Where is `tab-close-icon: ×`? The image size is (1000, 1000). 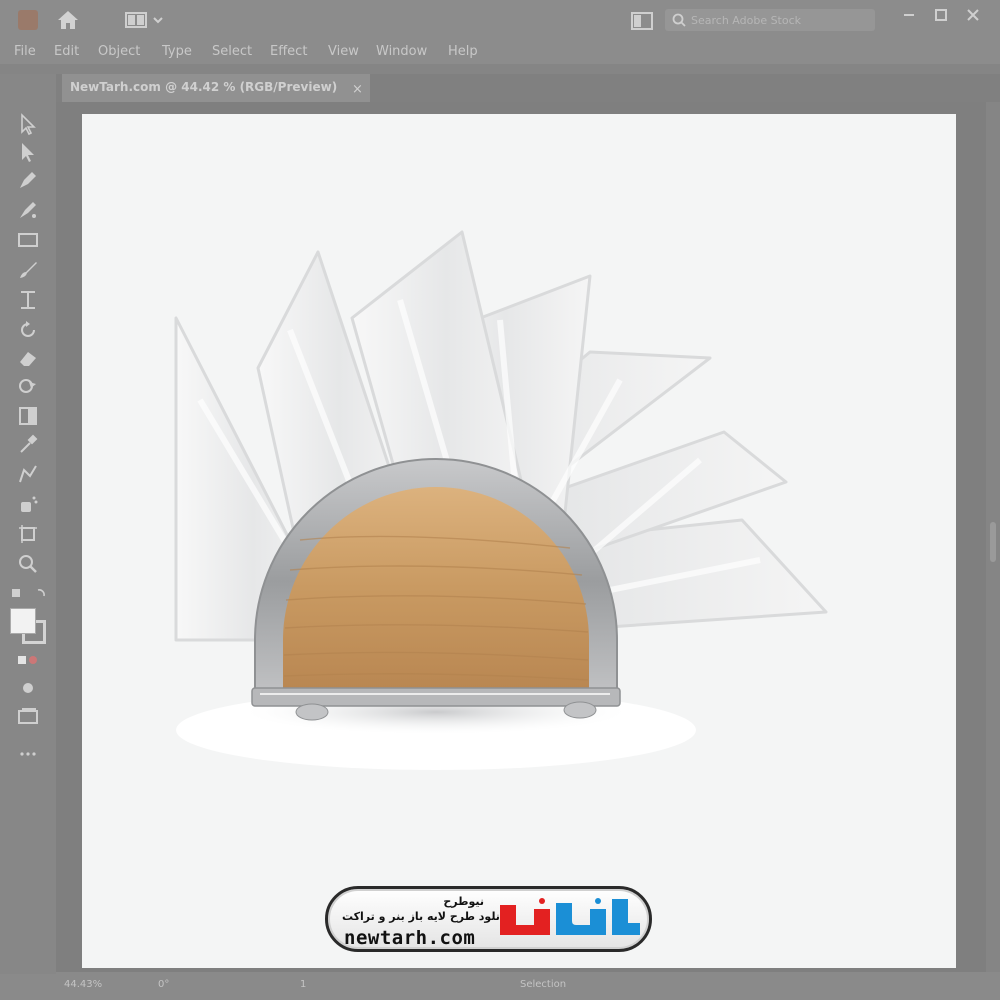
tab-close-icon: × is located at coordinates (357, 89).